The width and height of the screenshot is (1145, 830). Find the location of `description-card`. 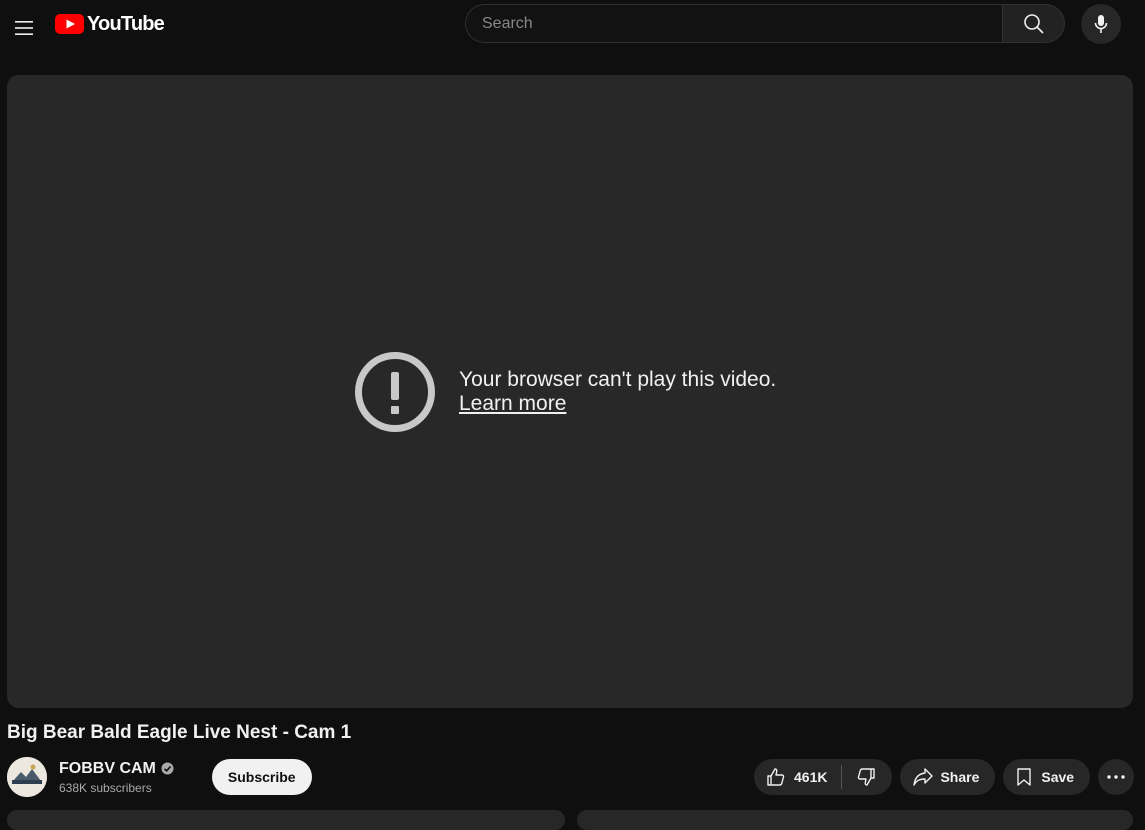

description-card is located at coordinates (286, 820).